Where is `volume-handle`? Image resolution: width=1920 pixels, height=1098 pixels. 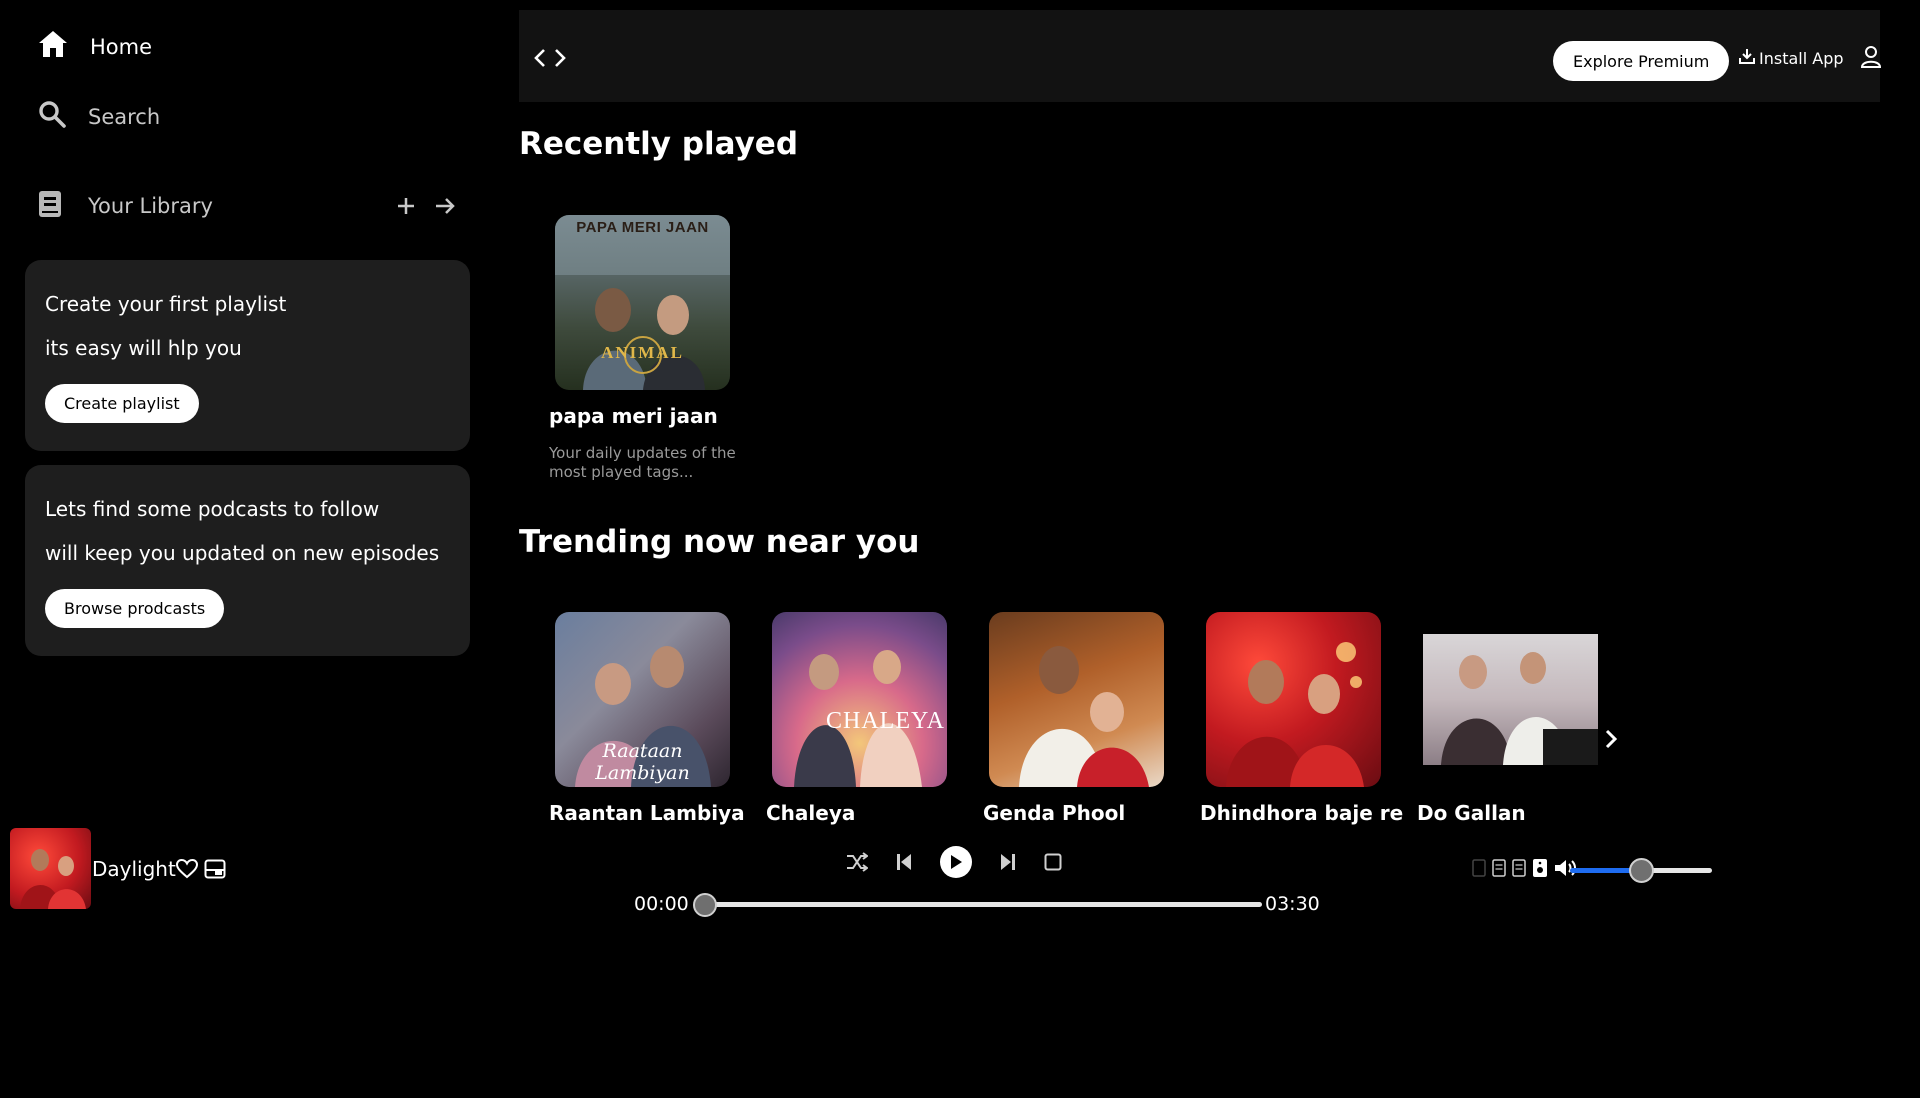 volume-handle is located at coordinates (1641, 870).